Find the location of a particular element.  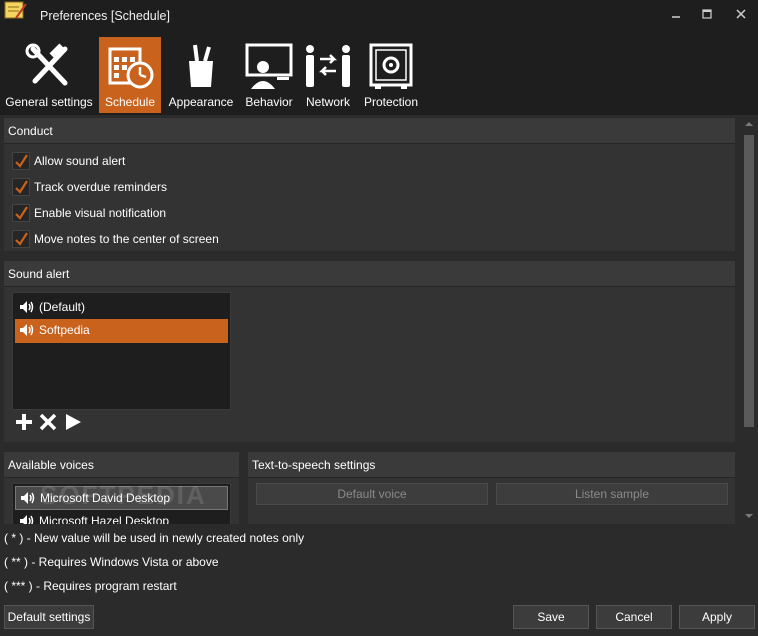

apply-button: Apply is located at coordinates (717, 617).